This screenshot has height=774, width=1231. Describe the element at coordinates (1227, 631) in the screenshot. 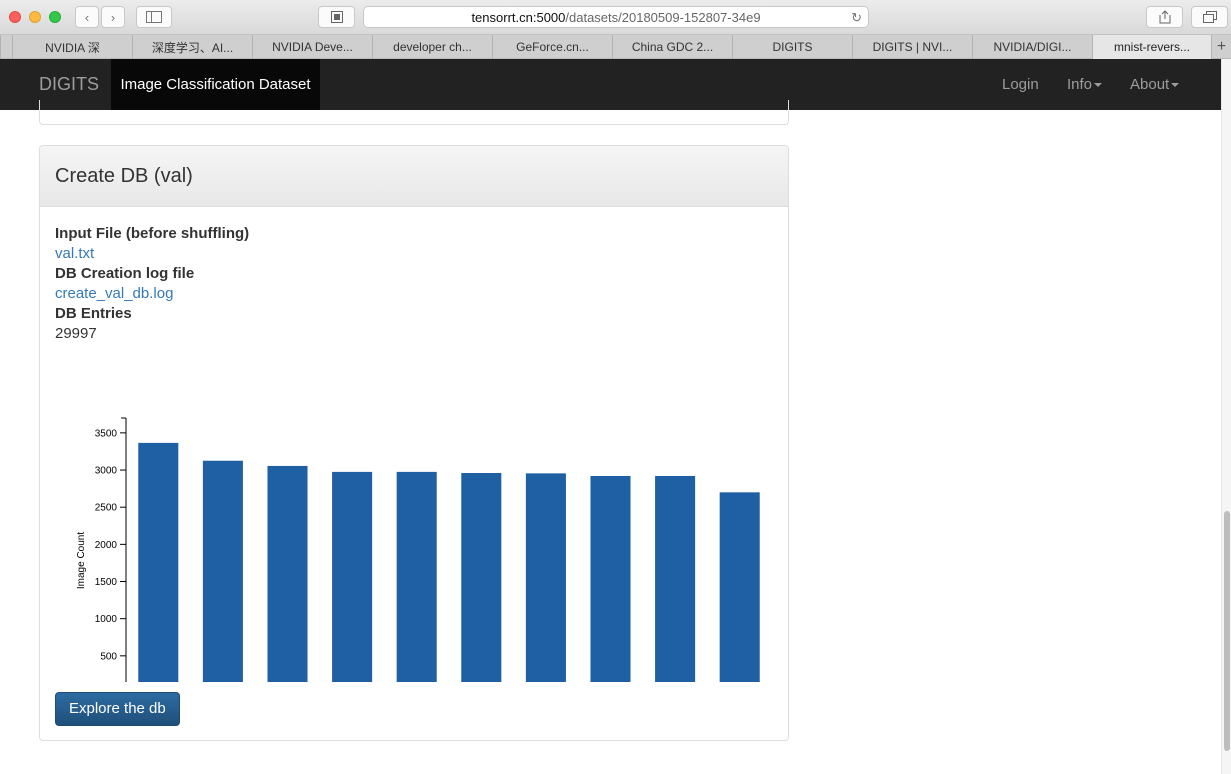

I see `scrollbar-thumb` at that location.